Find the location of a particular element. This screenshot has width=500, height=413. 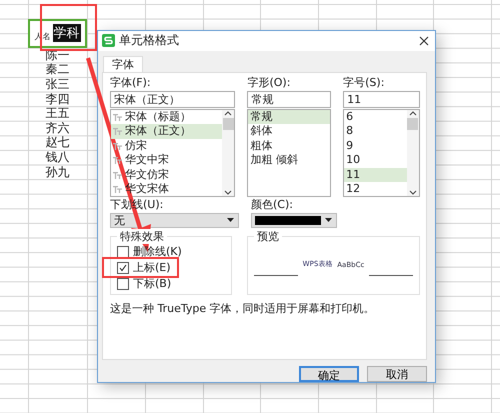

description-text: 这是一种 TrueType 字体，同时适用于屏幕和打印机。 is located at coordinates (242, 308).